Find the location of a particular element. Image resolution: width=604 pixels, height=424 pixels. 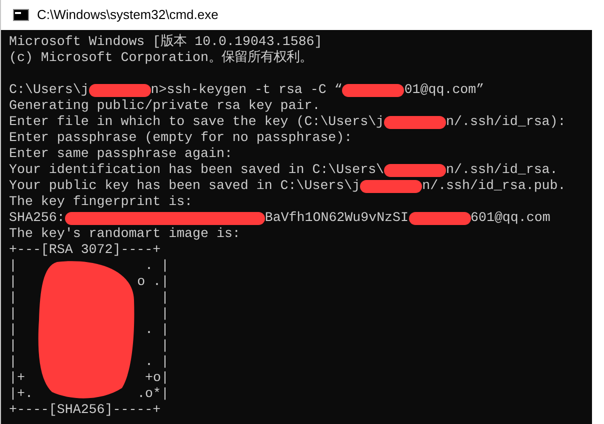

console-text: (c) Microsoft Corporation。保留所有权利。 is located at coordinates (160, 58).